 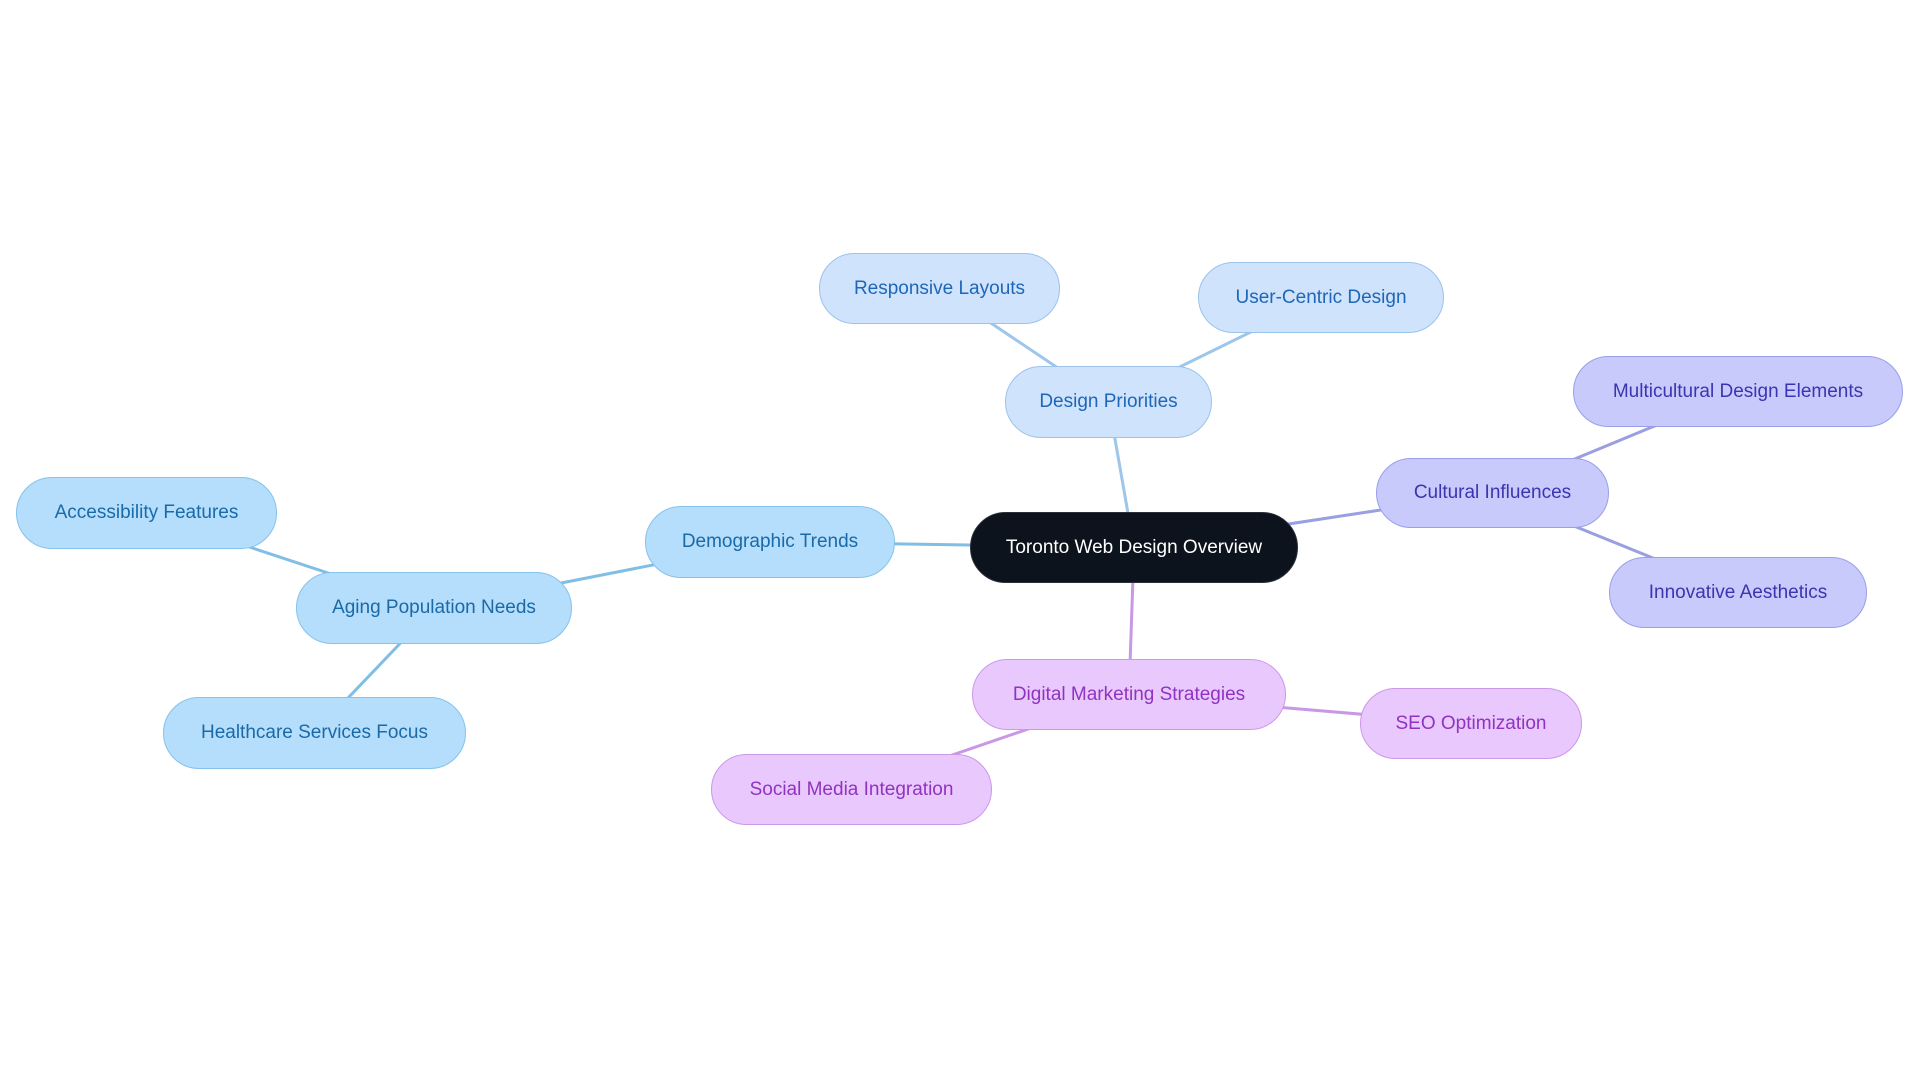 I want to click on node-label: Cultural Influences, so click(x=1492, y=492).